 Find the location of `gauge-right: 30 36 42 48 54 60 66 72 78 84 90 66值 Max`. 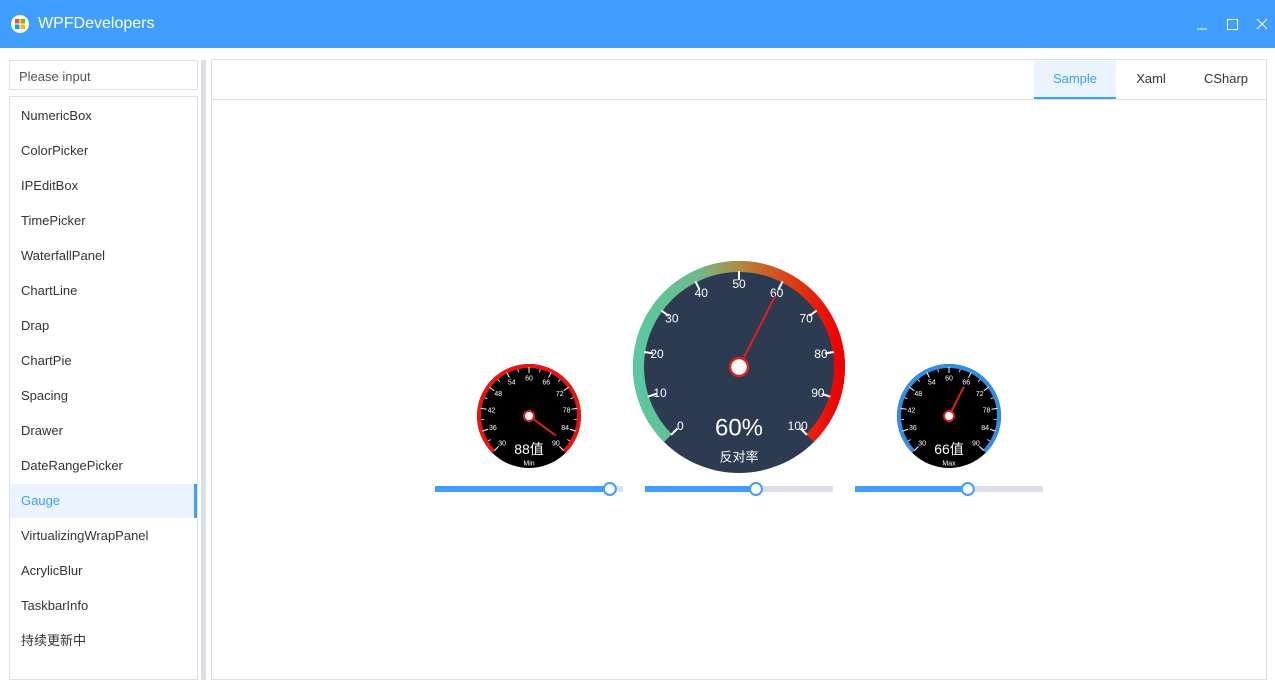

gauge-right: 30 36 42 48 54 60 66 72 78 84 90 66值 Max is located at coordinates (949, 416).